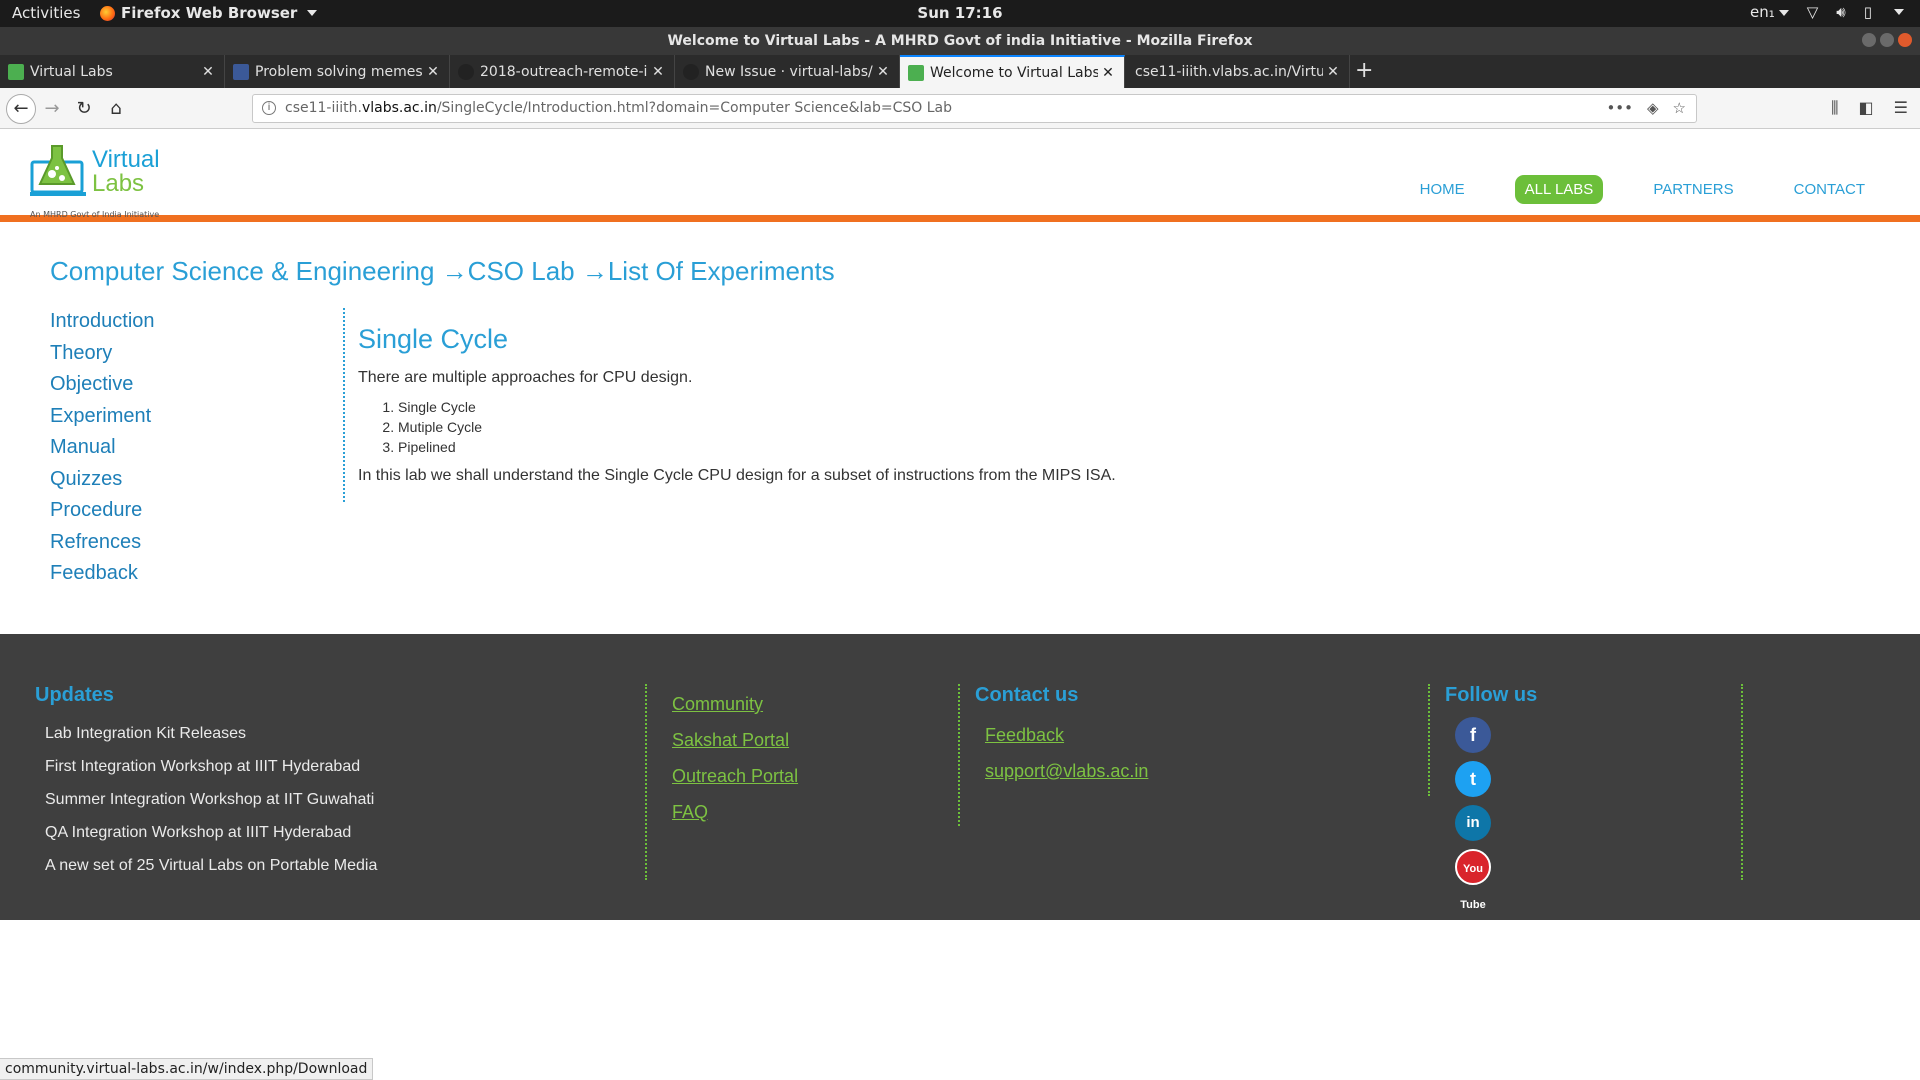 The width and height of the screenshot is (1920, 1080). Describe the element at coordinates (195, 480) in the screenshot. I see `sidemenu-quizzes: Quizzes` at that location.